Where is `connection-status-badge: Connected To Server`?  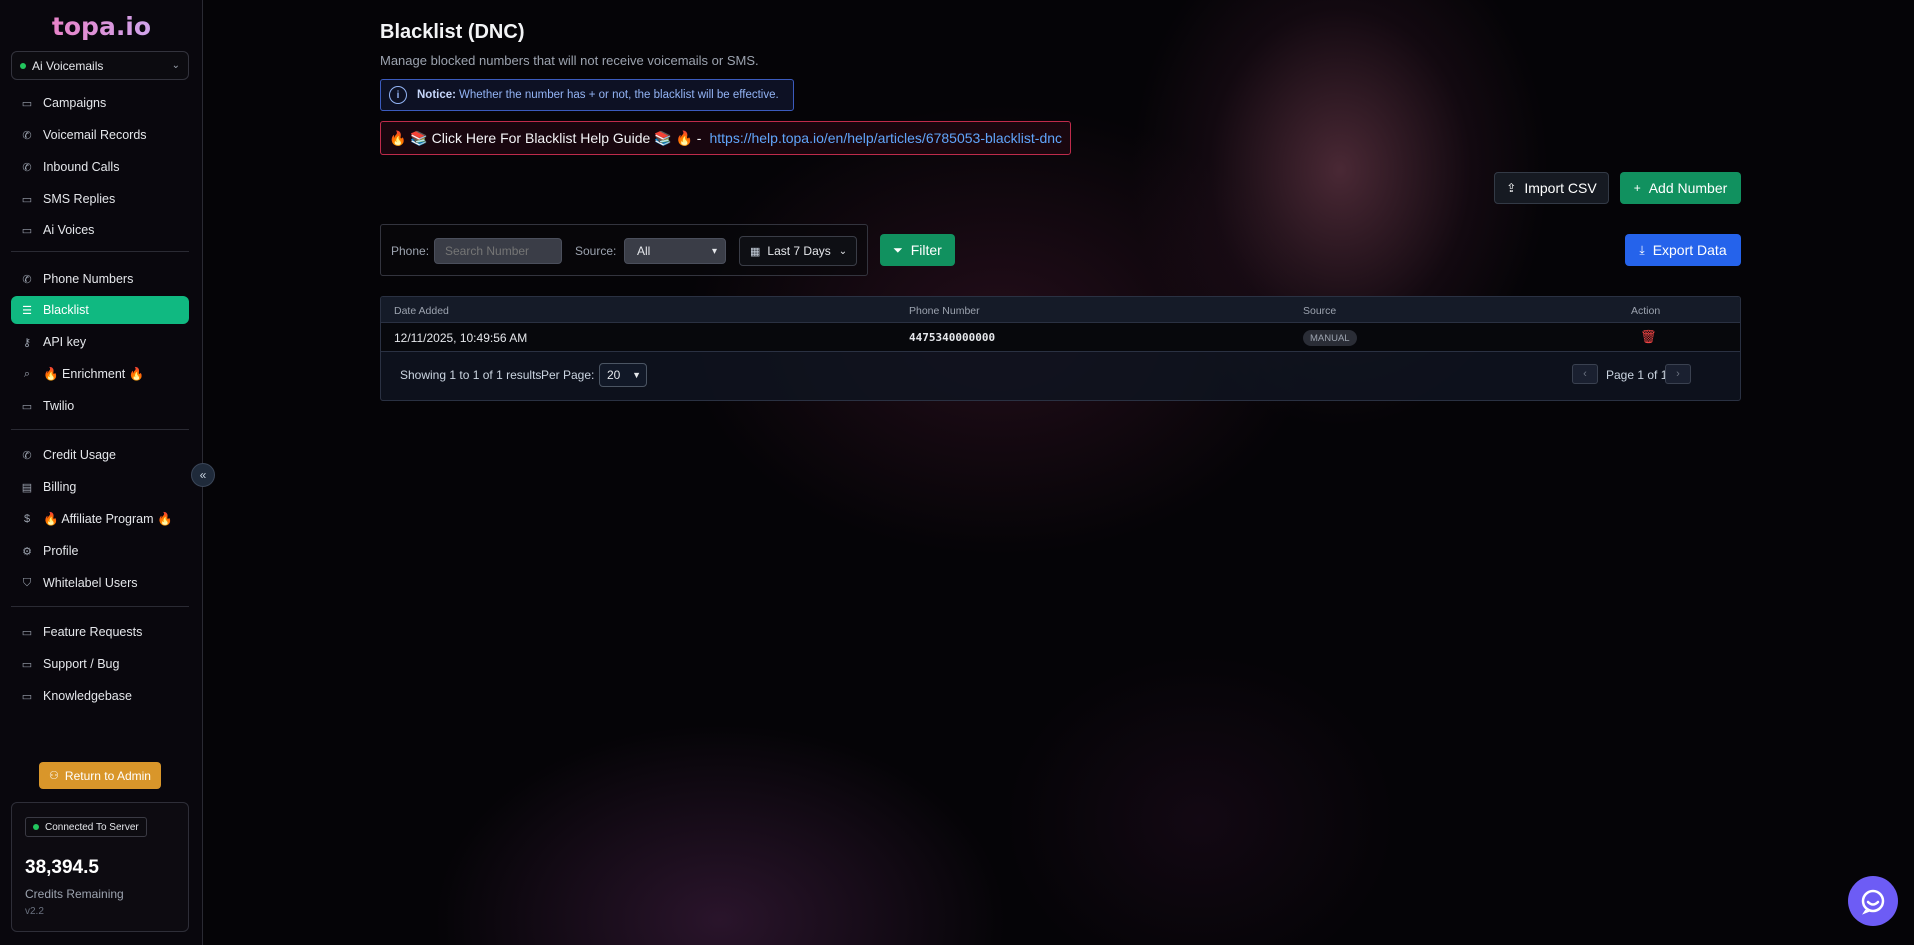 connection-status-badge: Connected To Server is located at coordinates (86, 827).